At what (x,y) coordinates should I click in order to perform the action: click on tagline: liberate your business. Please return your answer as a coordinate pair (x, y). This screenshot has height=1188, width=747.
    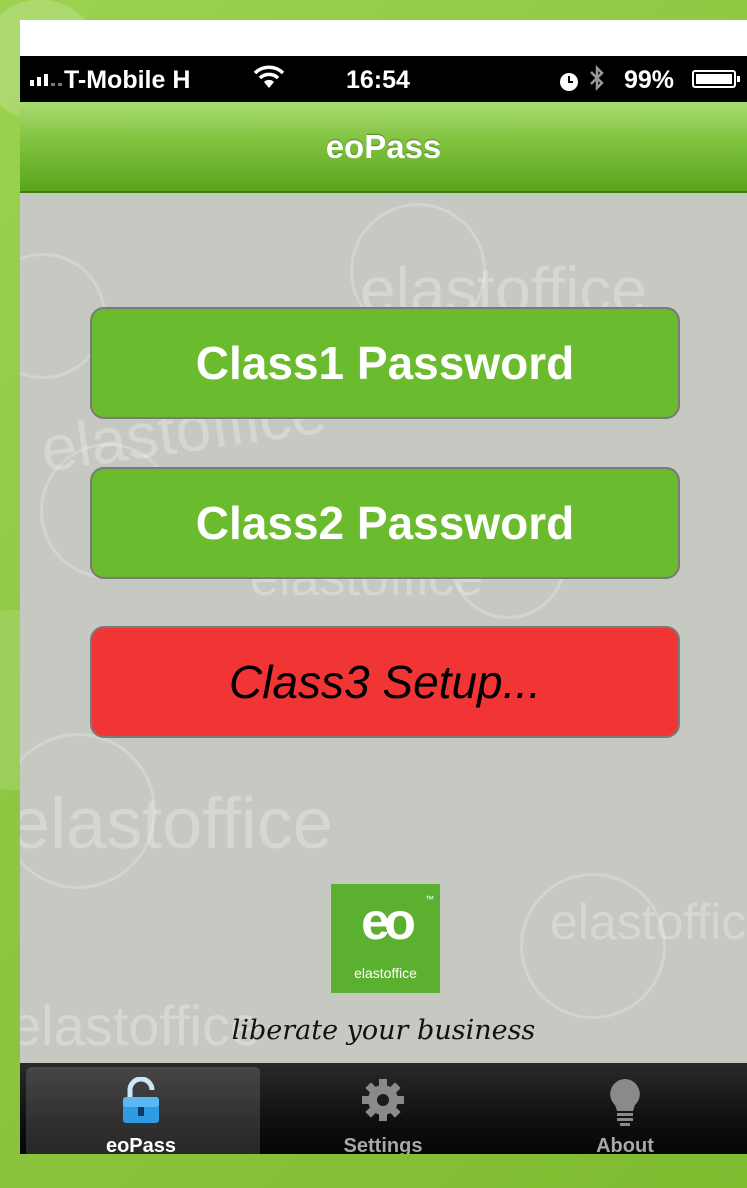
    Looking at the image, I should click on (383, 1030).